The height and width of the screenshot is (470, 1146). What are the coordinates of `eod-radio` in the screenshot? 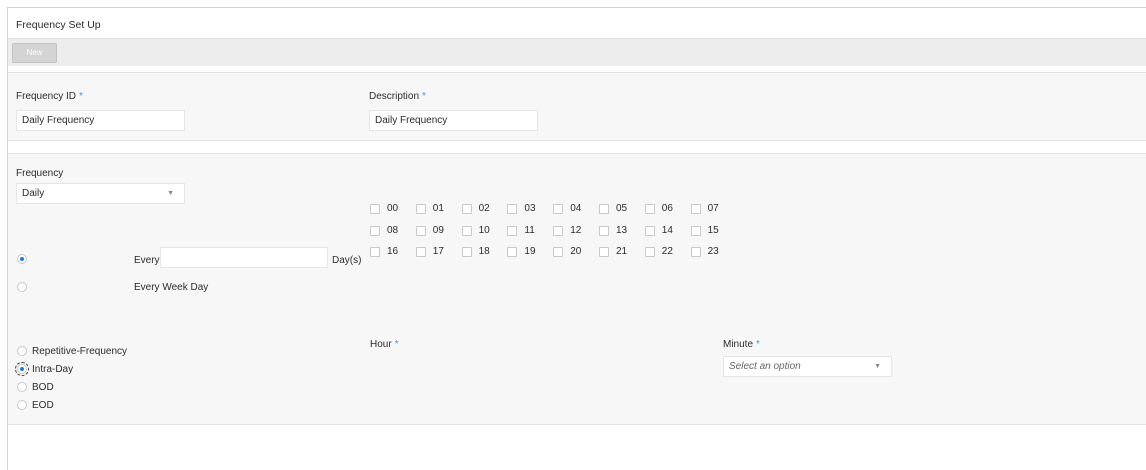 It's located at (22, 405).